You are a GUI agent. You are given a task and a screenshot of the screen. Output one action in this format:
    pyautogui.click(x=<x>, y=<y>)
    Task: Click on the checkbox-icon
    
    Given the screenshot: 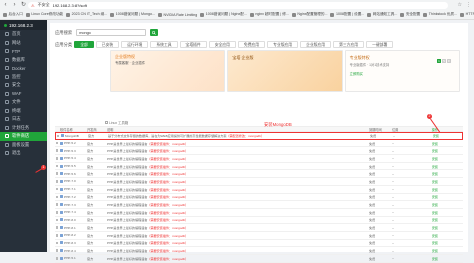 What is the action you would take?
    pyautogui.click(x=106, y=122)
    